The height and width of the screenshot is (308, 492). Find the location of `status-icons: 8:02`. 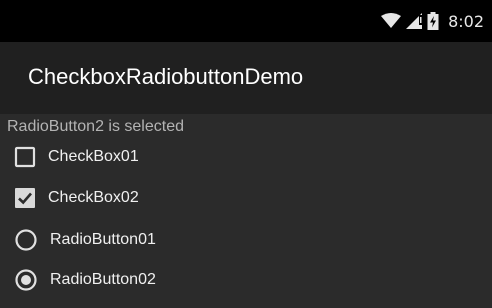

status-icons: 8:02 is located at coordinates (432, 21).